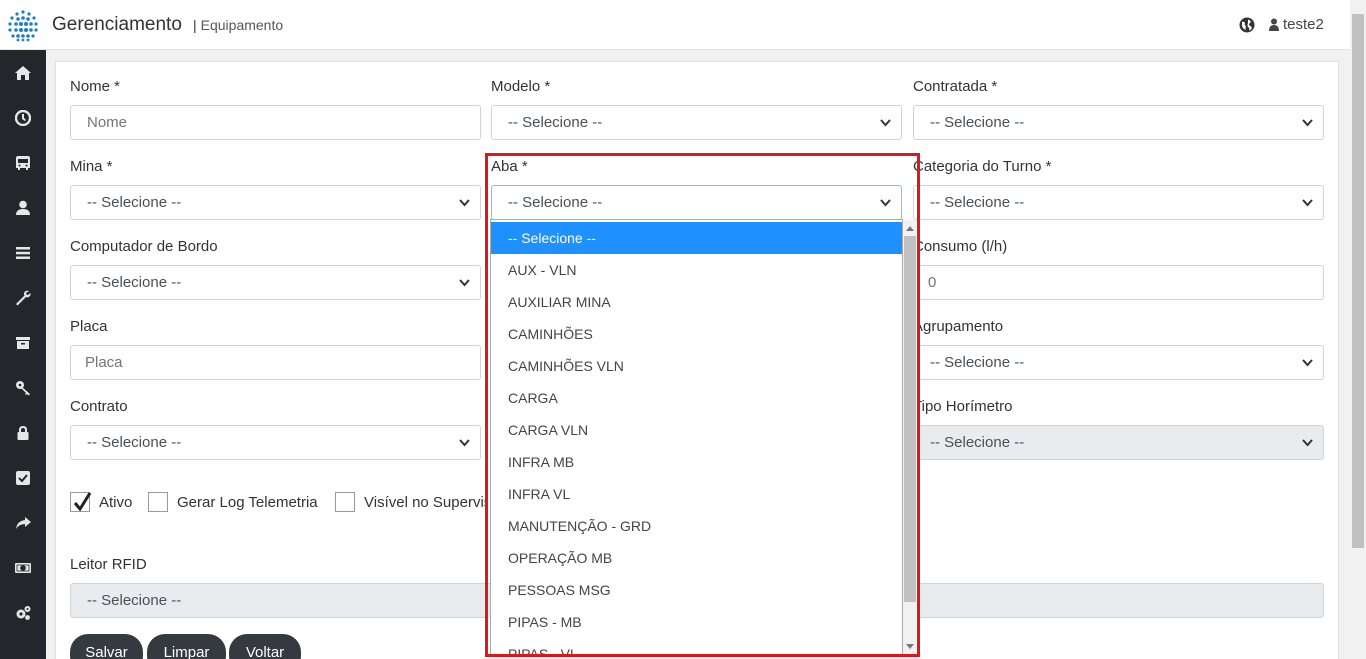  I want to click on aba-select: -- Selecione --, so click(696, 202).